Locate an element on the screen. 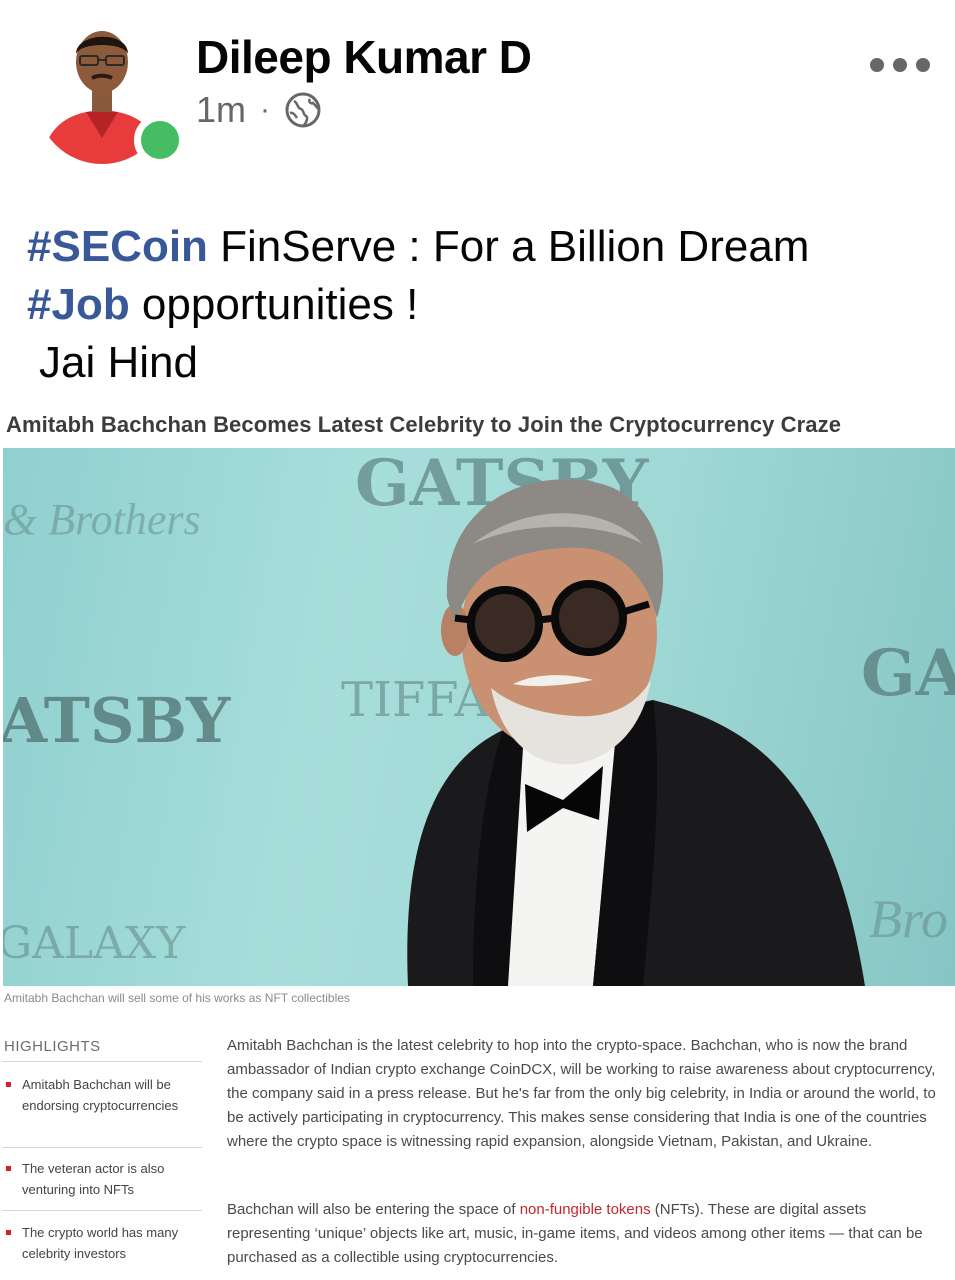  post-line-1-text: FinServe : For a Billion Dream is located at coordinates (508, 246).